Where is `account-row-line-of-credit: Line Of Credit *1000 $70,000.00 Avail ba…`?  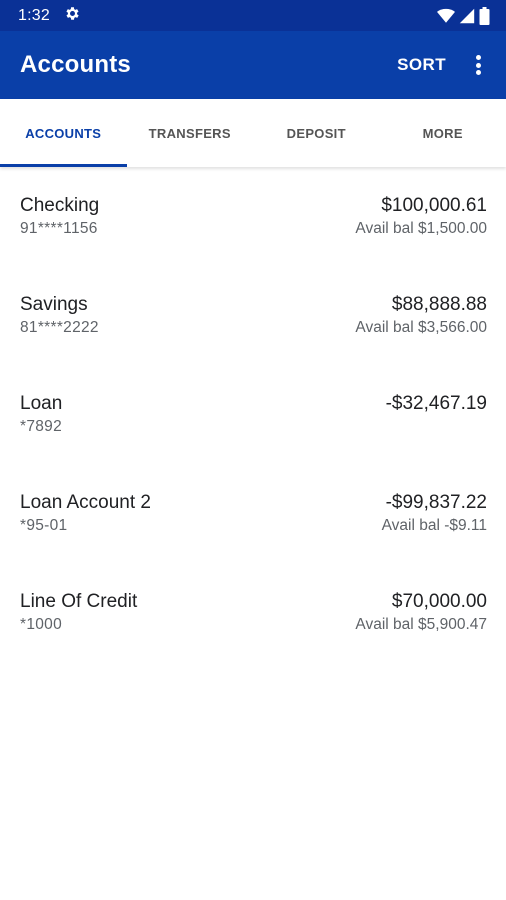 account-row-line-of-credit: Line Of Credit *1000 $70,000.00 Avail ba… is located at coordinates (253, 612).